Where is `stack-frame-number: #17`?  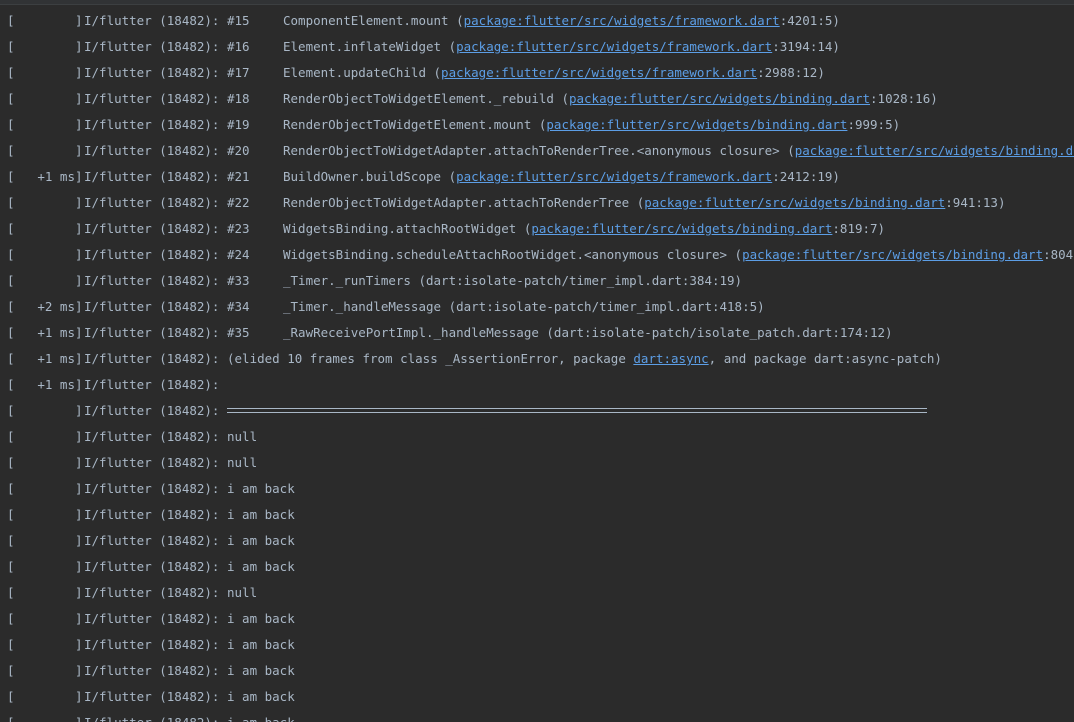 stack-frame-number: #17 is located at coordinates (238, 72).